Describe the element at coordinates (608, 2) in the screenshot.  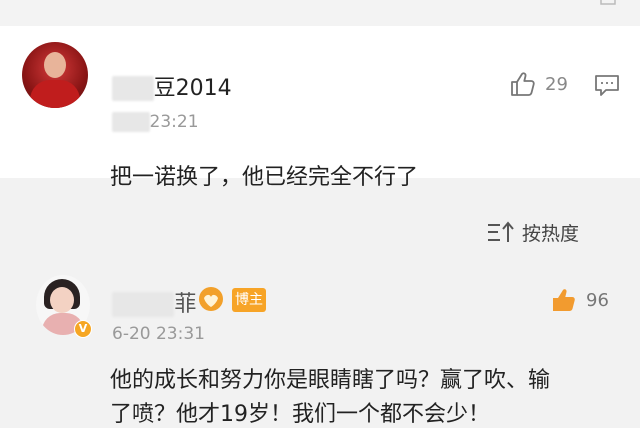
I see `partial-icon` at that location.